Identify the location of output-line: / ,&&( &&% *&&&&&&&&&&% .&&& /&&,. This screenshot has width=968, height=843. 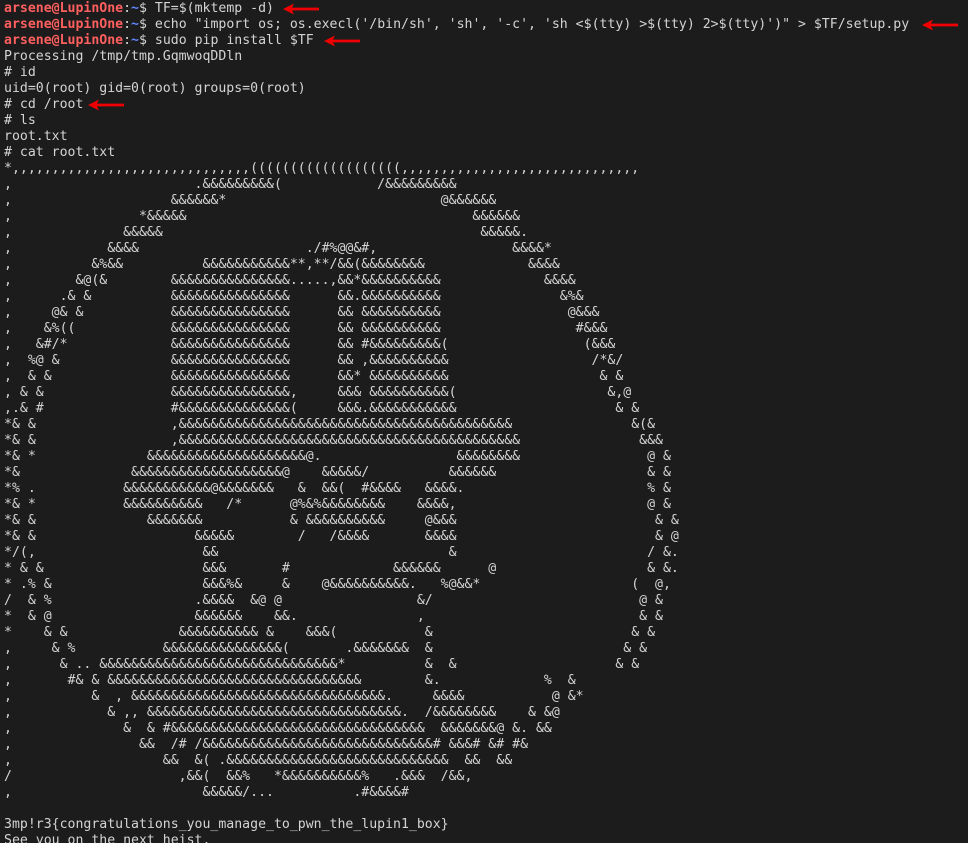
(238, 776).